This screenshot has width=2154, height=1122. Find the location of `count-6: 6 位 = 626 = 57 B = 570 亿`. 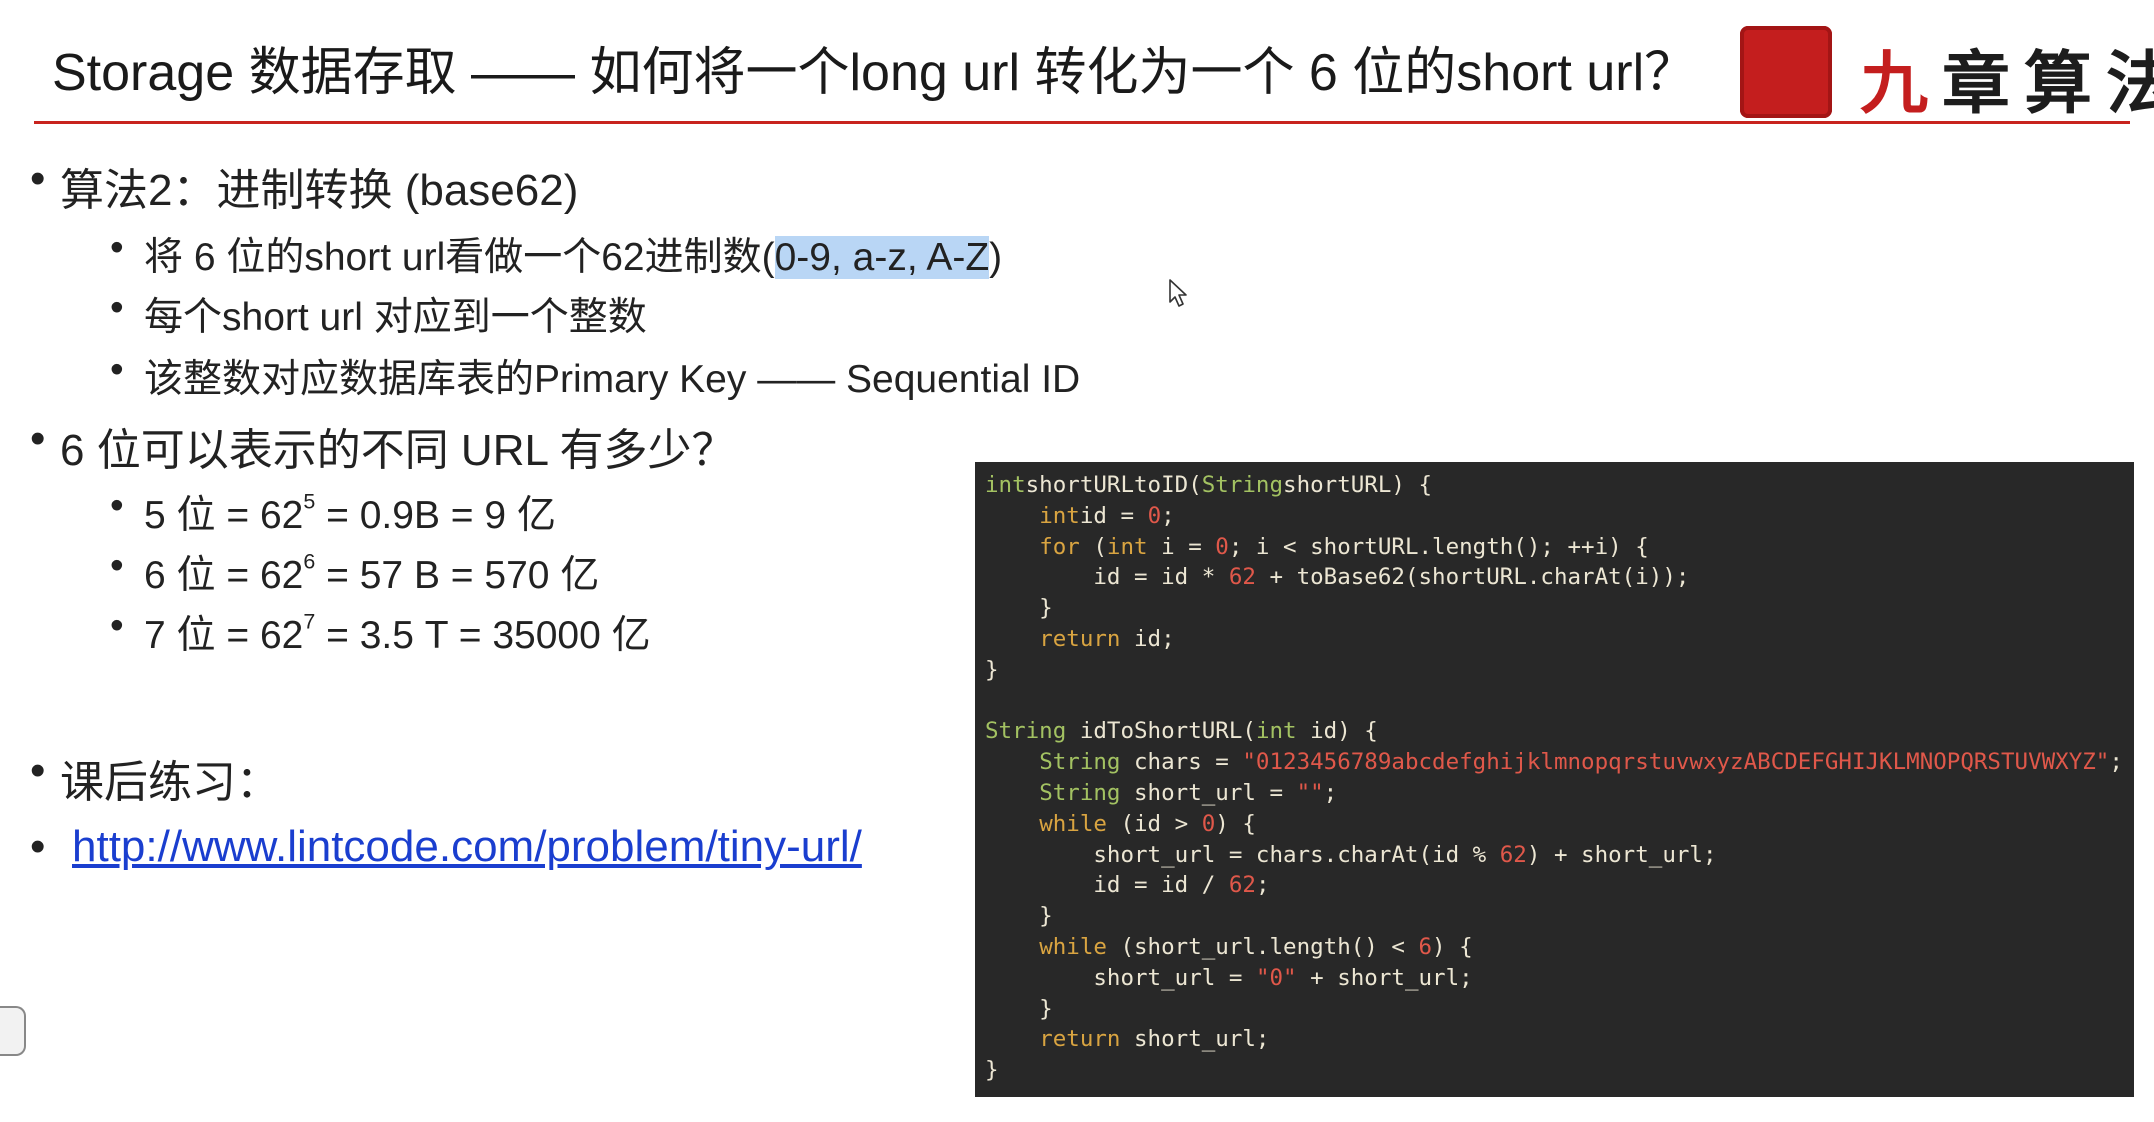

count-6: 6 位 = 626 = 57 B = 570 亿 is located at coordinates (354, 572).